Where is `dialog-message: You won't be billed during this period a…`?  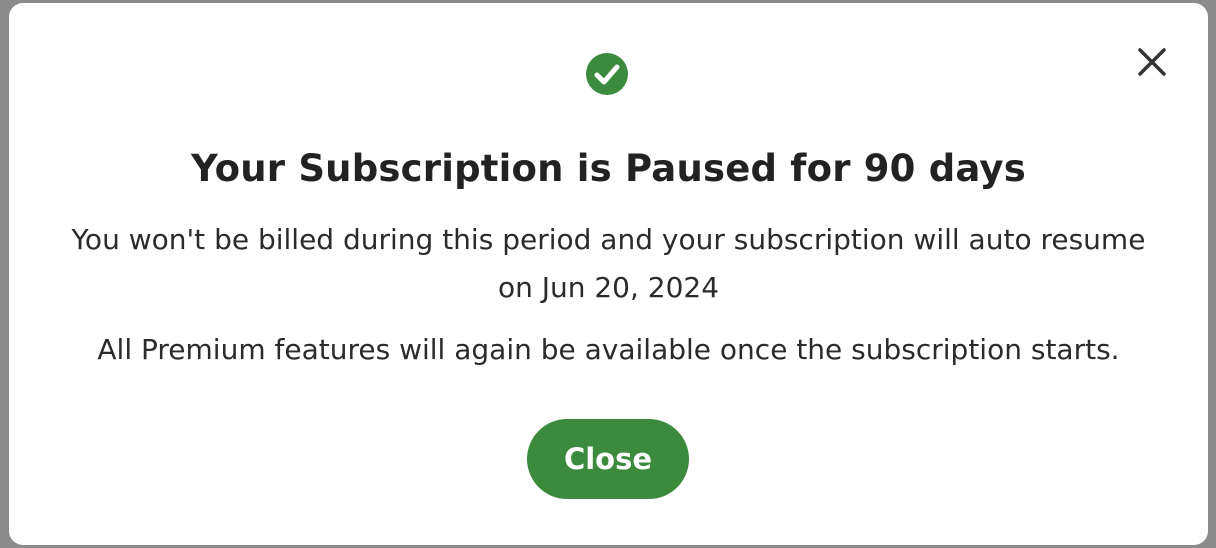
dialog-message: You won't be billed during this period a… is located at coordinates (608, 263).